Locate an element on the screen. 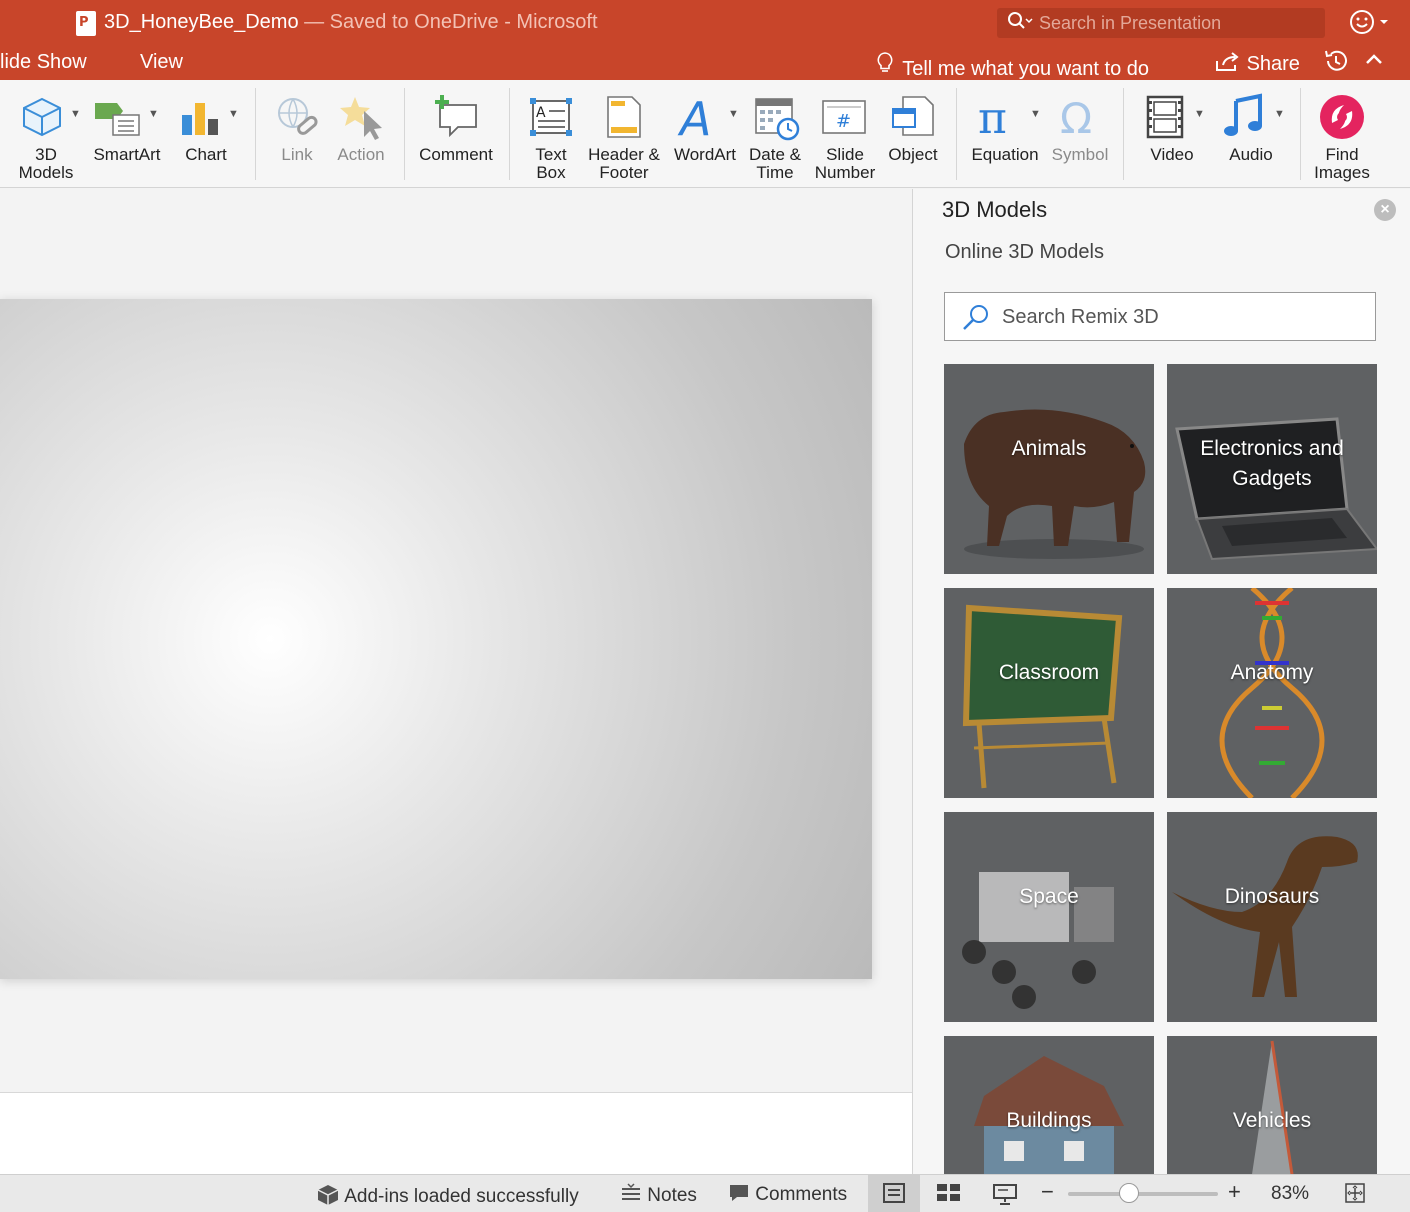 This screenshot has height=1212, width=1410. object-icon is located at coordinates (913, 116).